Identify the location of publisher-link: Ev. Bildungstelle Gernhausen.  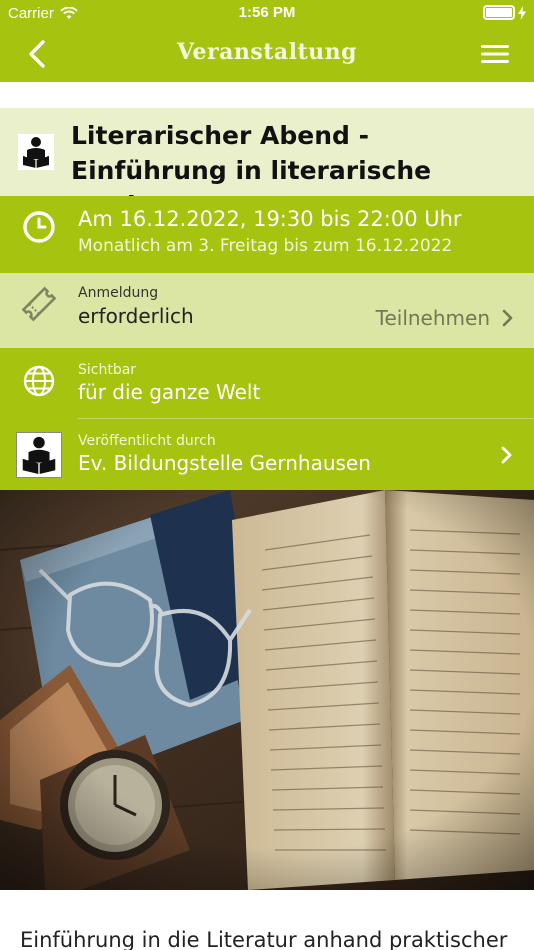
(224, 463).